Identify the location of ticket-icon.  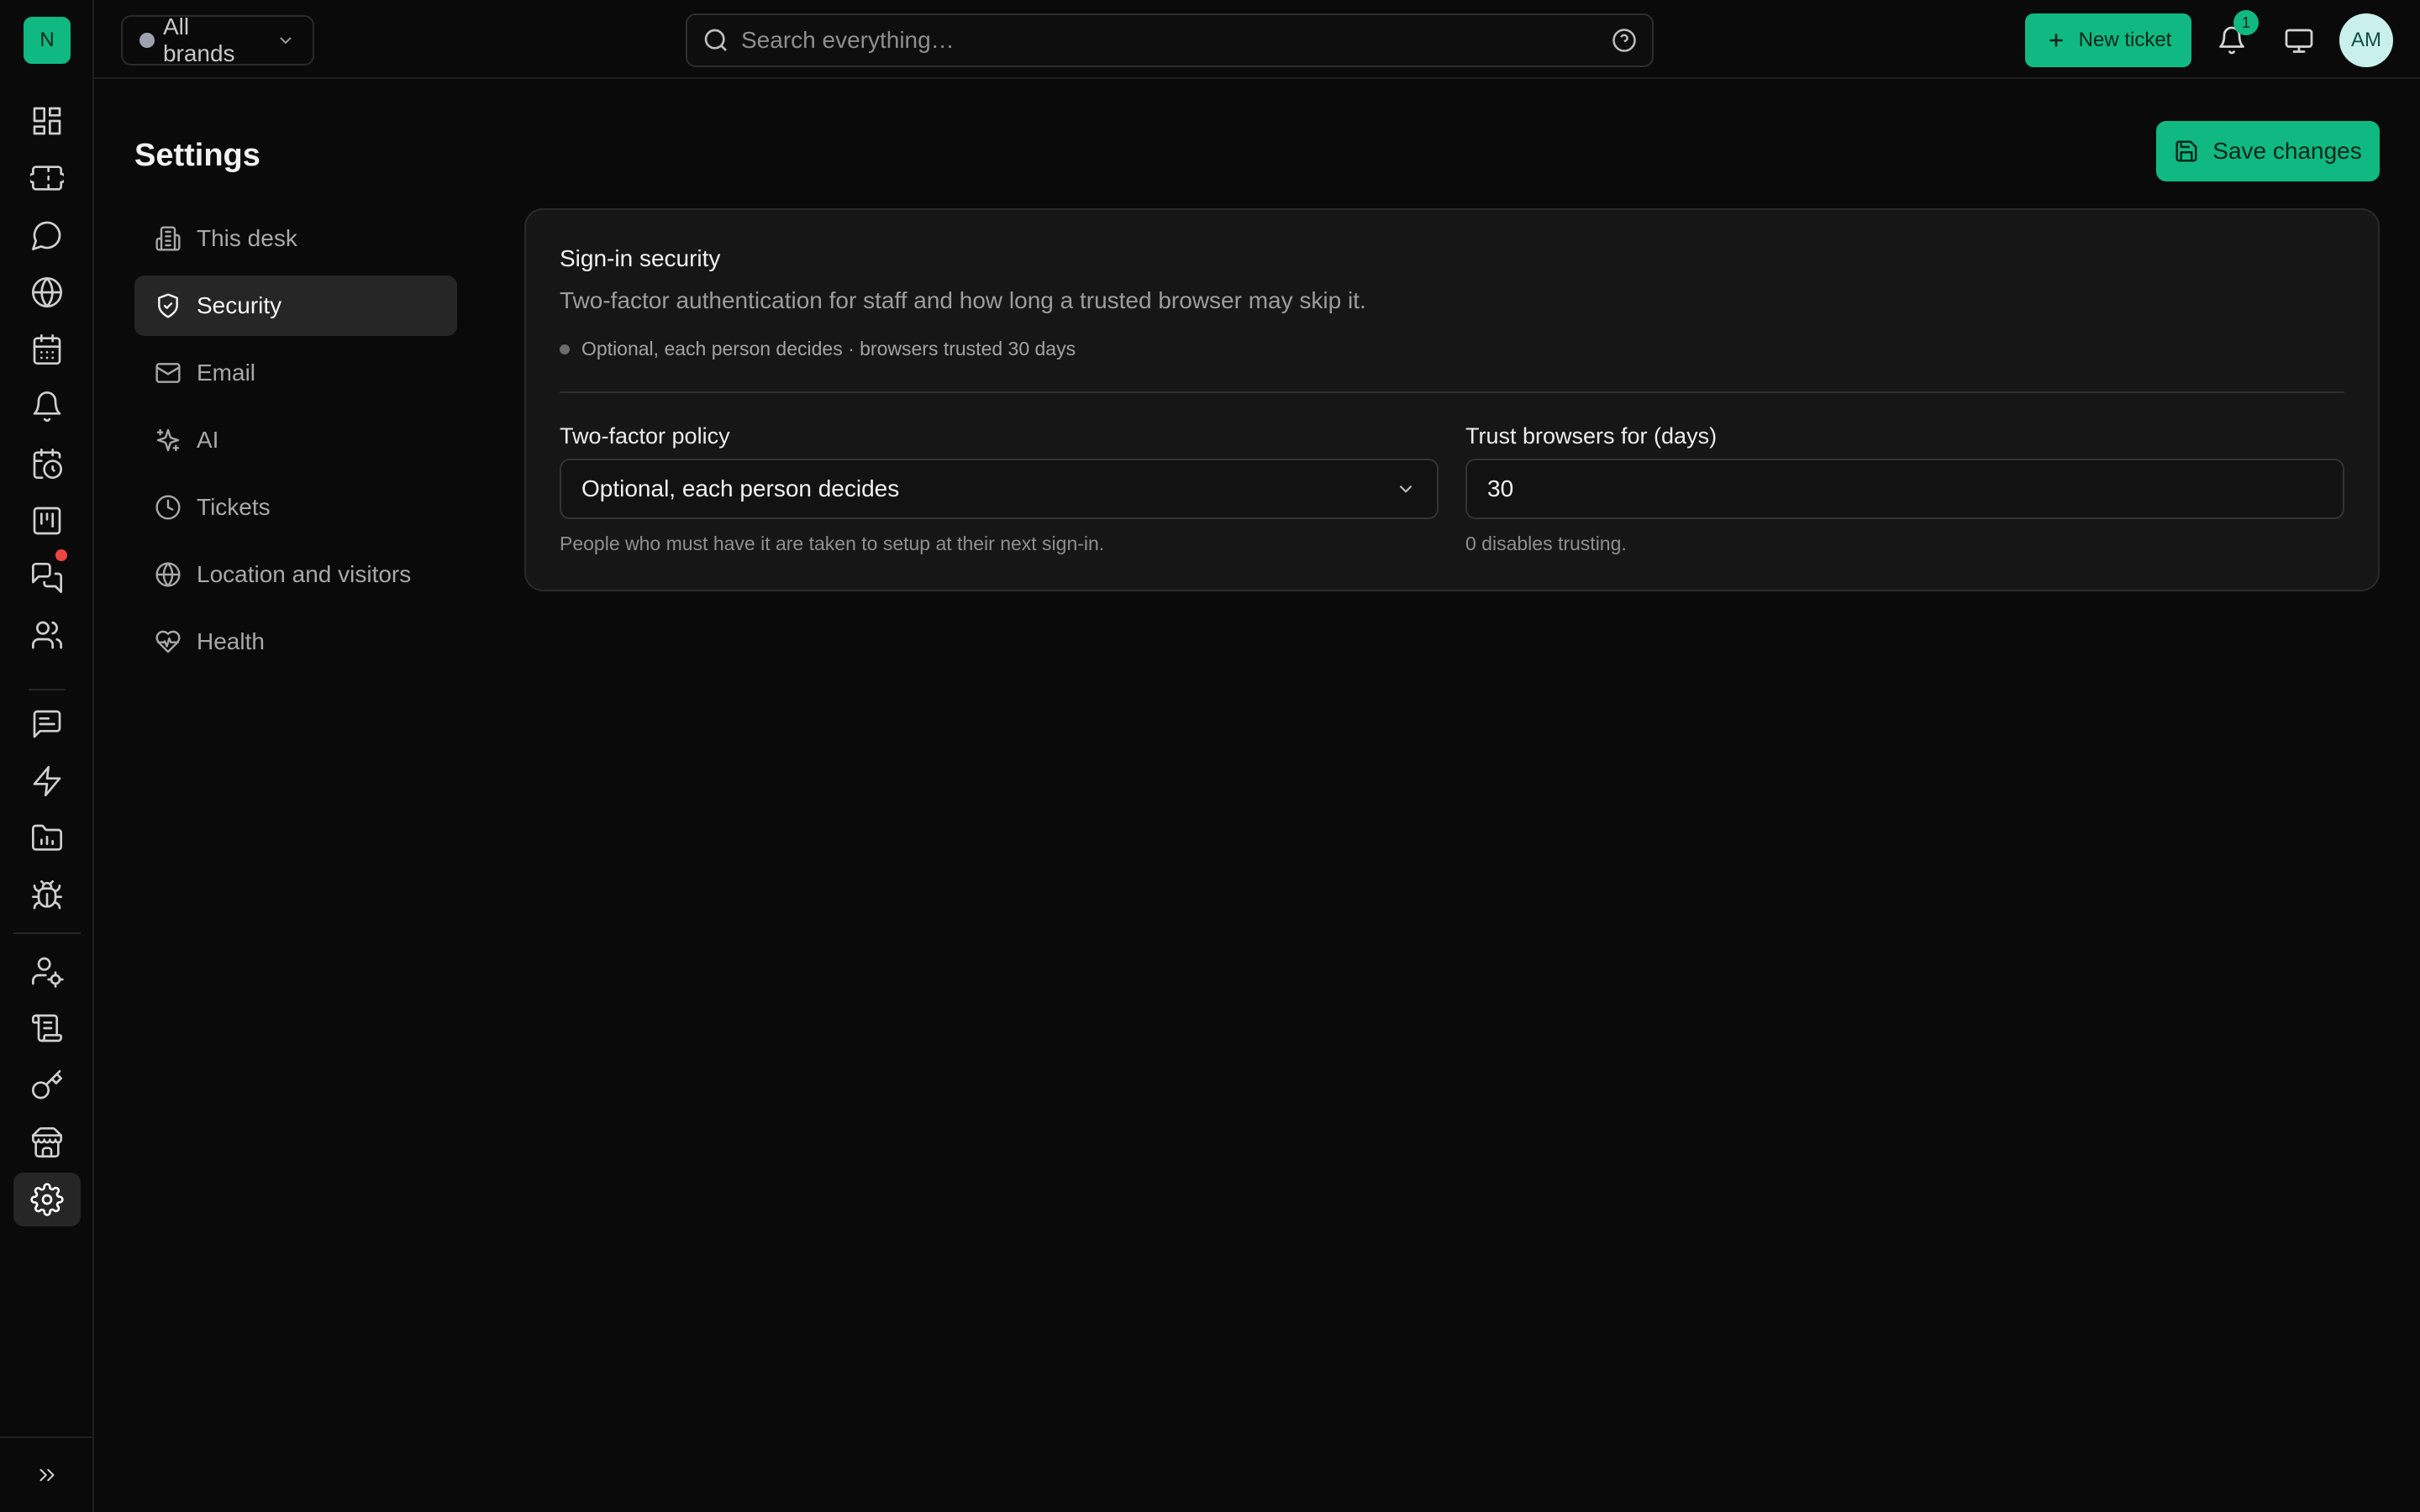
(47, 178).